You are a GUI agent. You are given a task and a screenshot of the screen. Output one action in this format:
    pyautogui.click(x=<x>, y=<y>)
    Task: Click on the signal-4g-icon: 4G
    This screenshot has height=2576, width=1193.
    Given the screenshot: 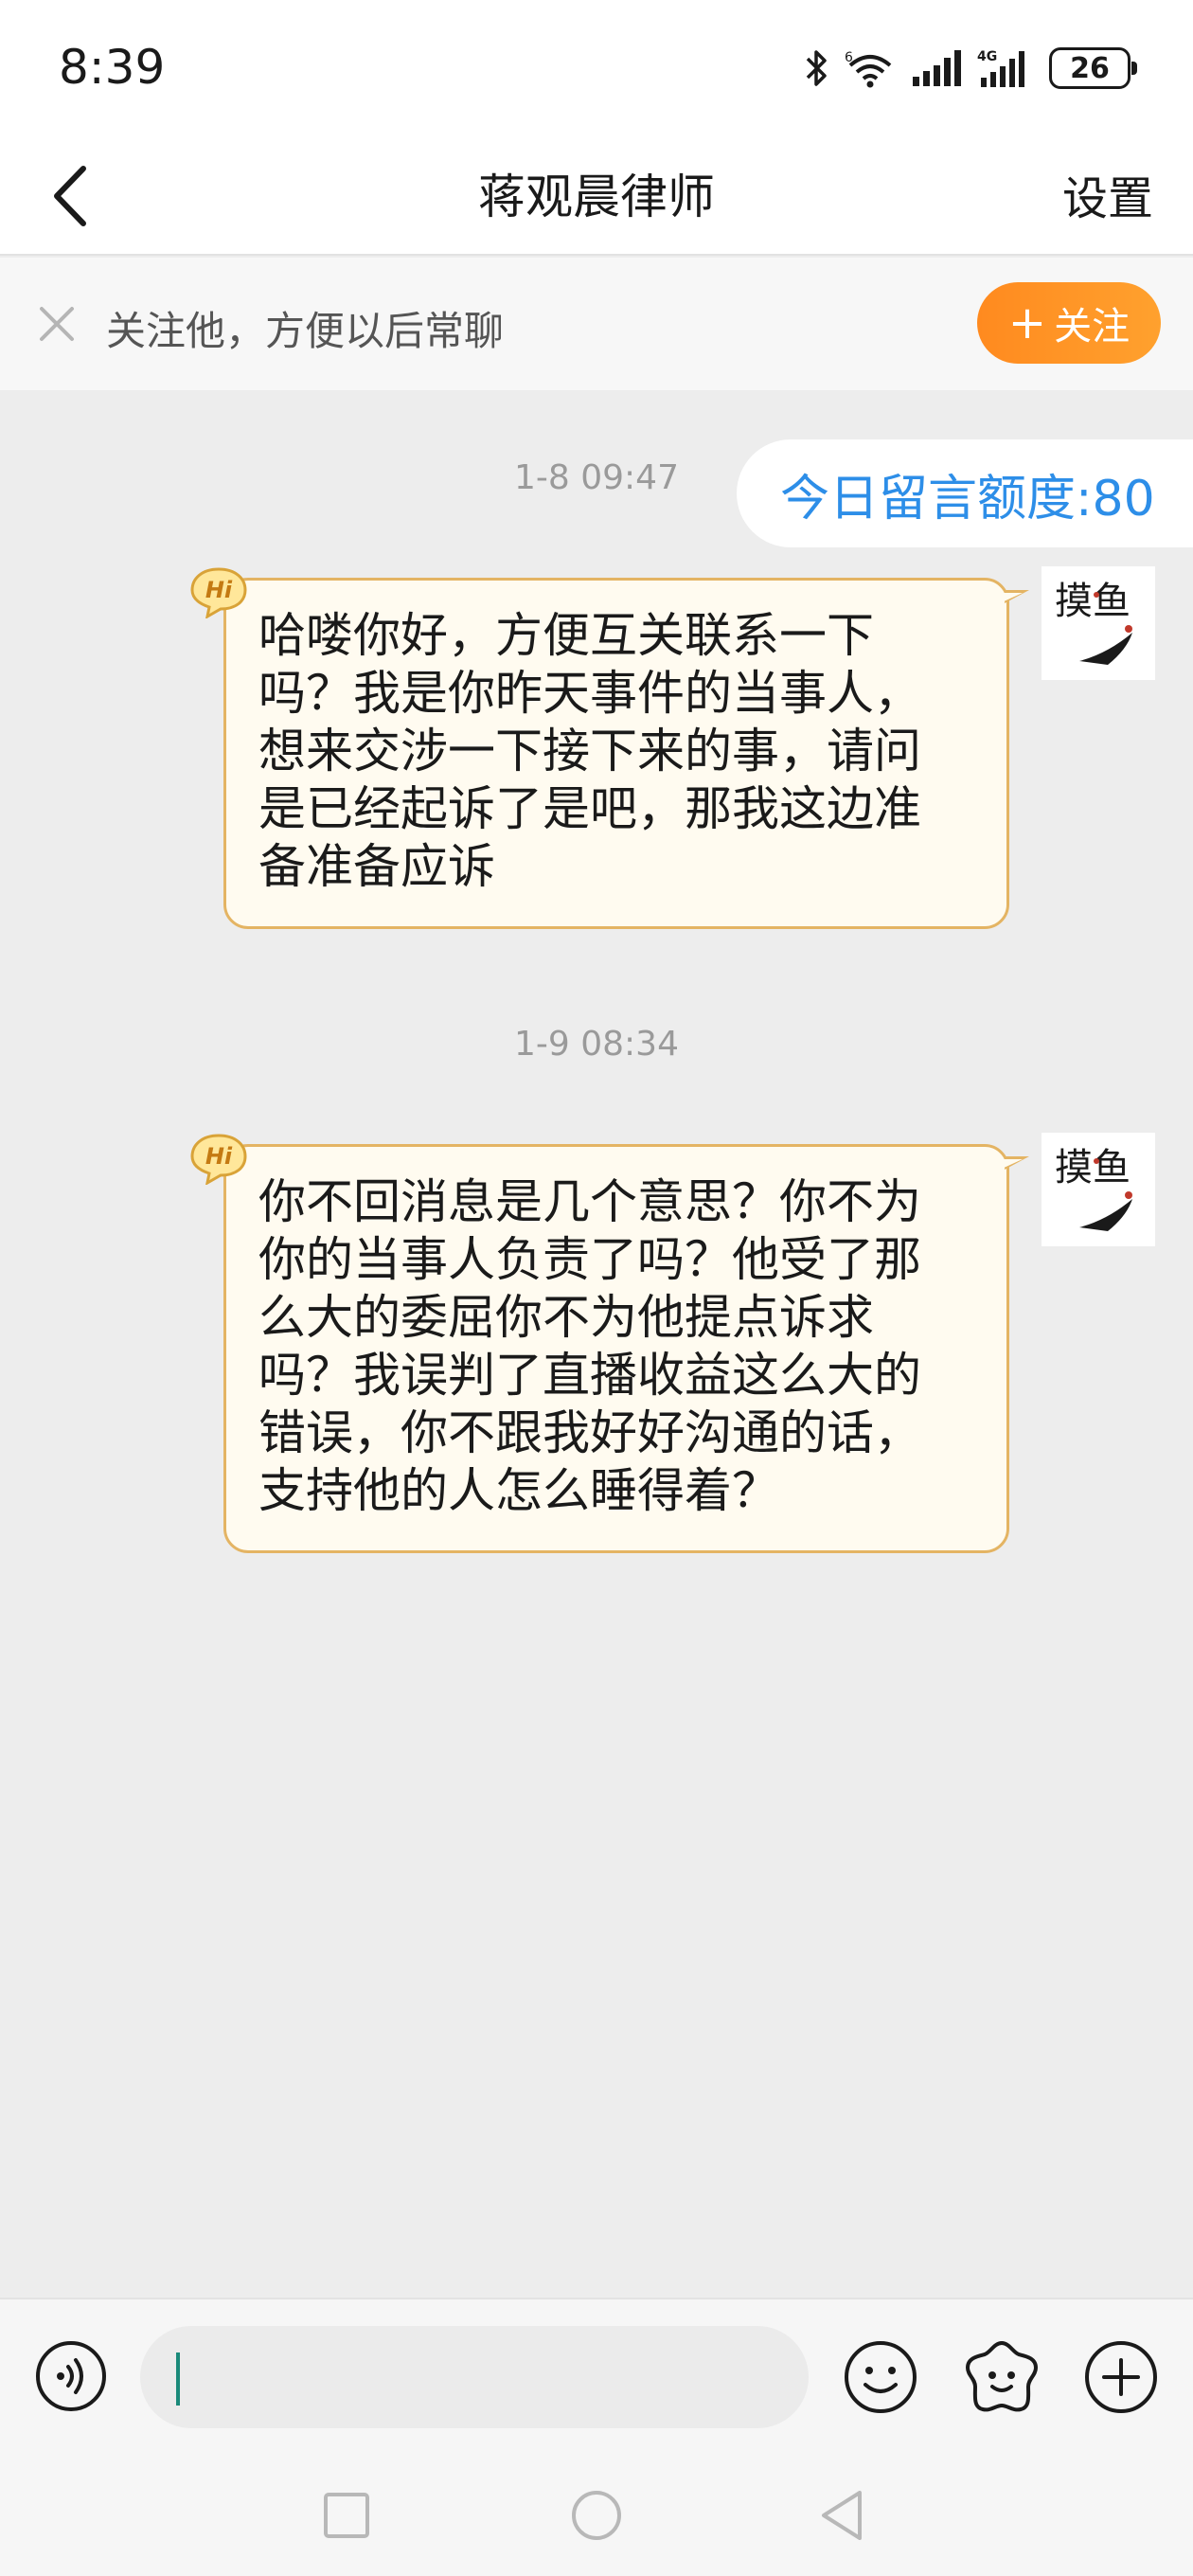 What is the action you would take?
    pyautogui.click(x=1000, y=68)
    